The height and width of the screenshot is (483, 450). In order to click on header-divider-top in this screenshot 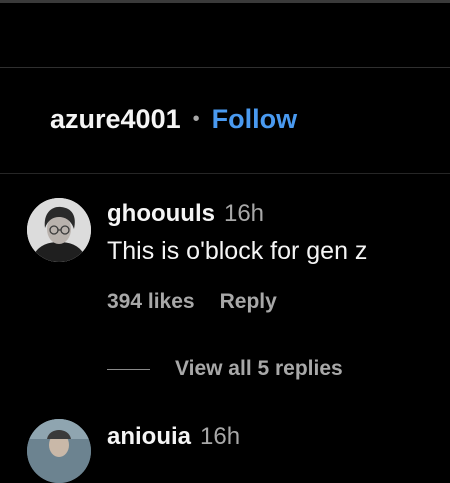, I will do `click(225, 67)`.